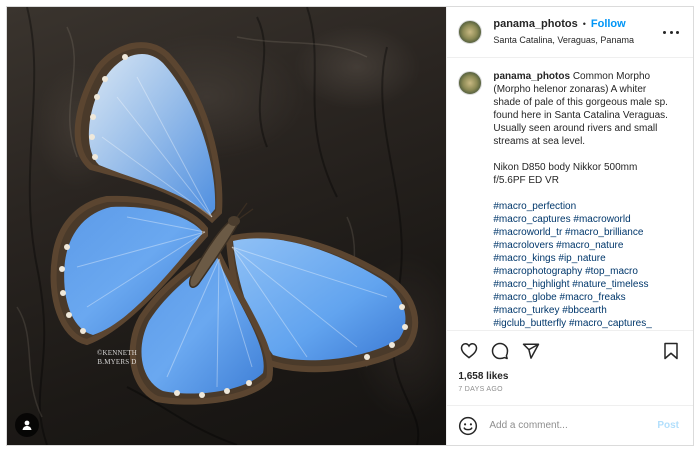  I want to click on comment-bar: Post, so click(570, 425).